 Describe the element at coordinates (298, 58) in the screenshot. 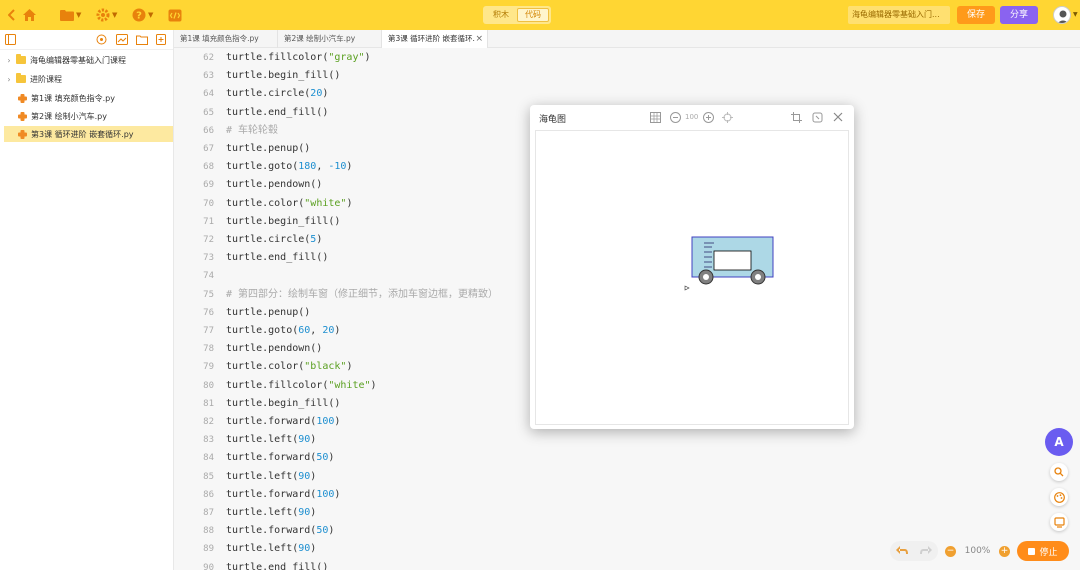

I see `code-text: turtle.fillcolor("gray")` at that location.